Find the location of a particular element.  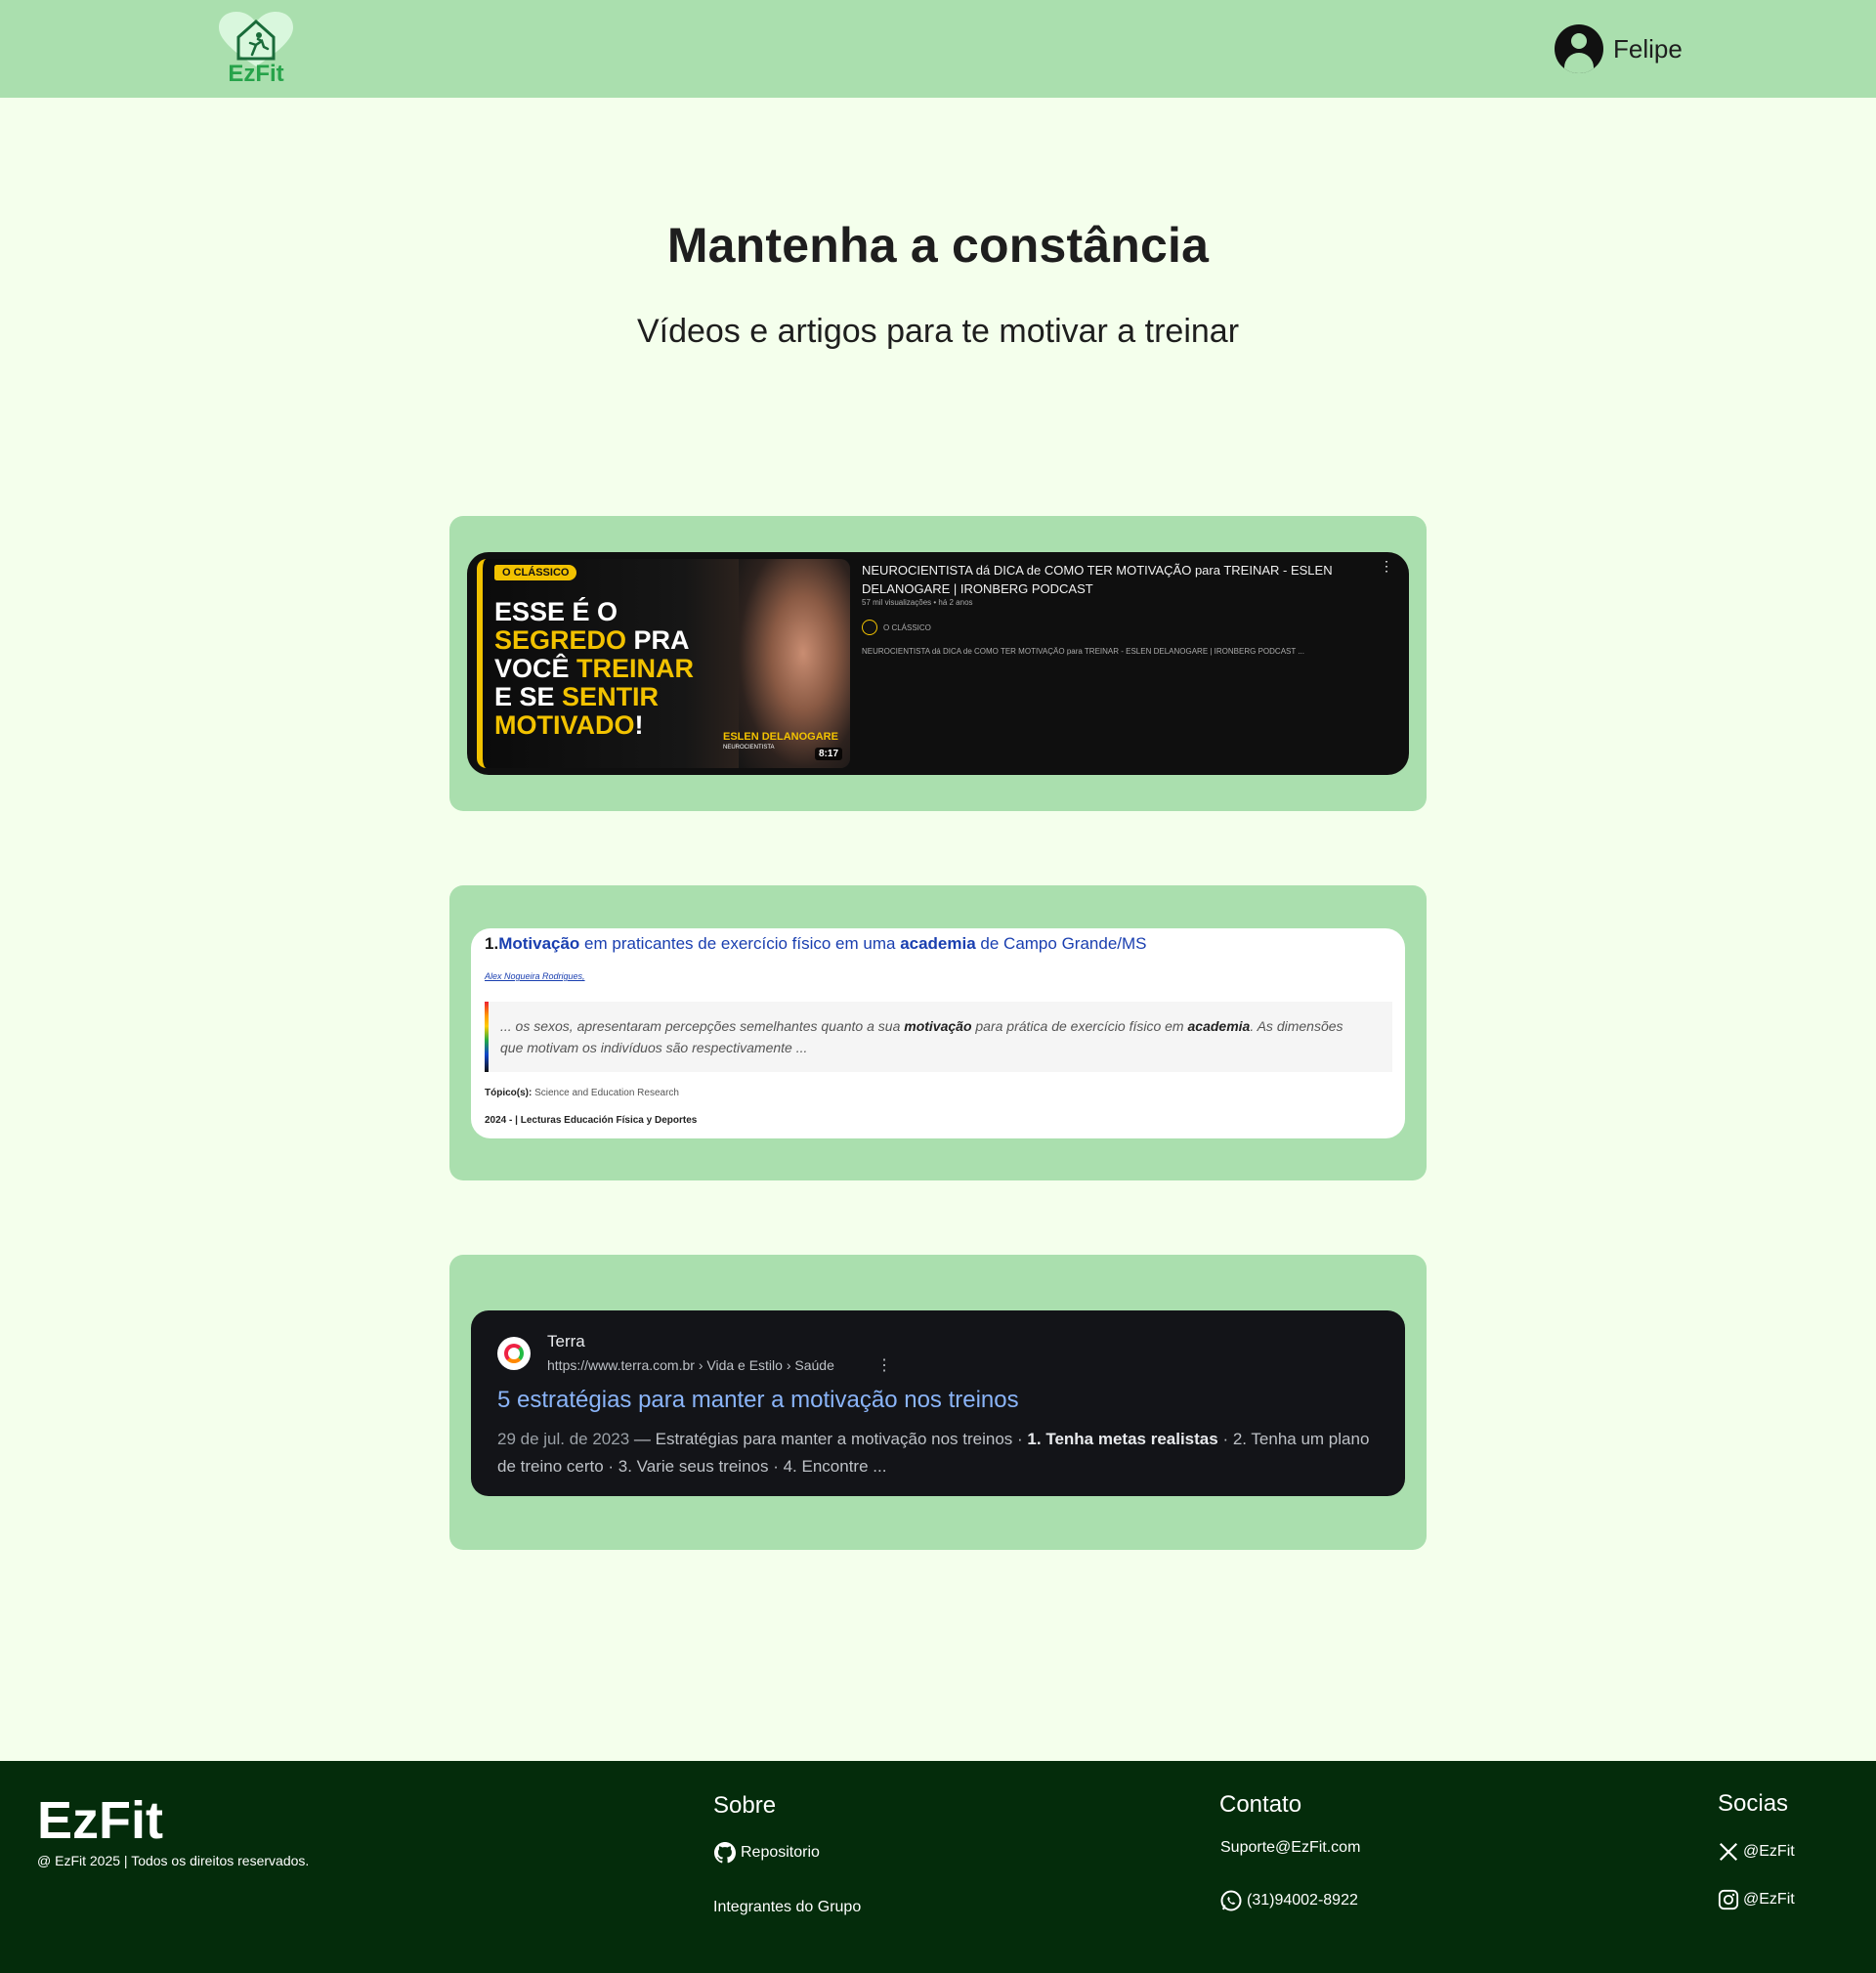

footer-phone: (31)94002-8922 is located at coordinates (1288, 1900).